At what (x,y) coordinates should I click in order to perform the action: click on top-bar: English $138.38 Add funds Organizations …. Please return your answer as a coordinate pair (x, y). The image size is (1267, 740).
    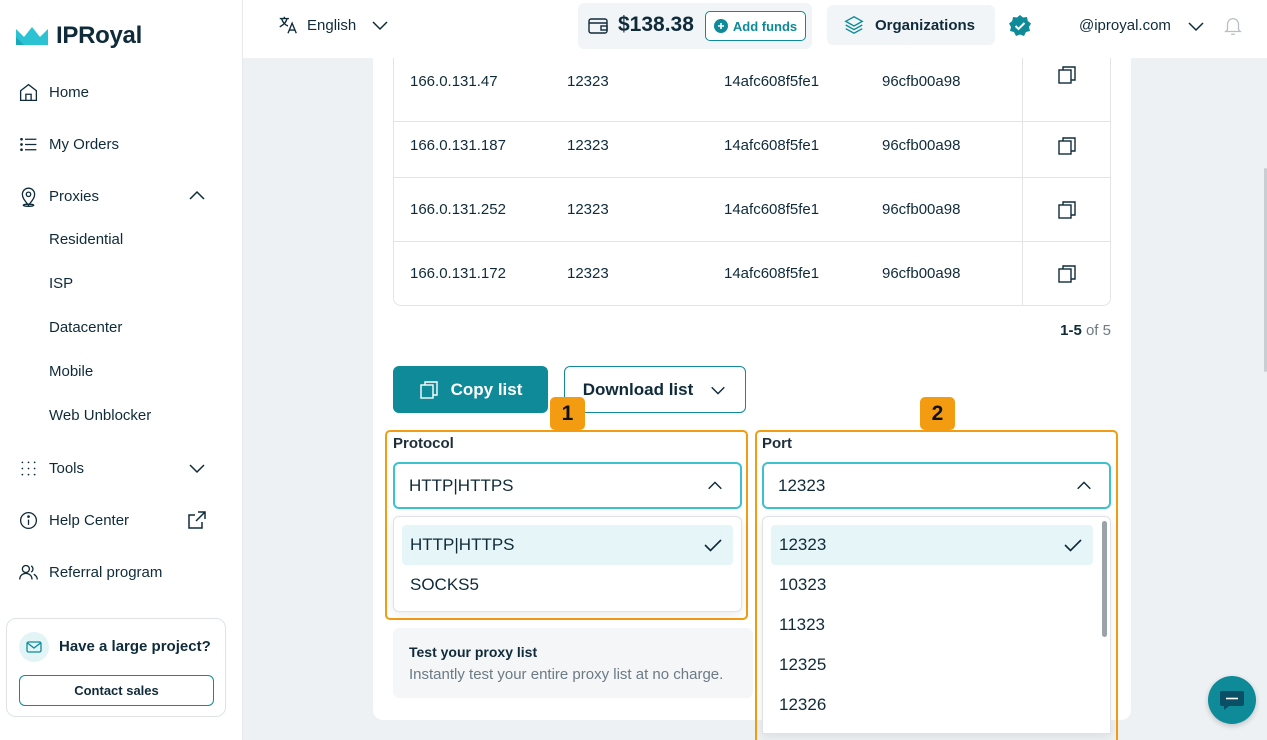
    Looking at the image, I should click on (755, 29).